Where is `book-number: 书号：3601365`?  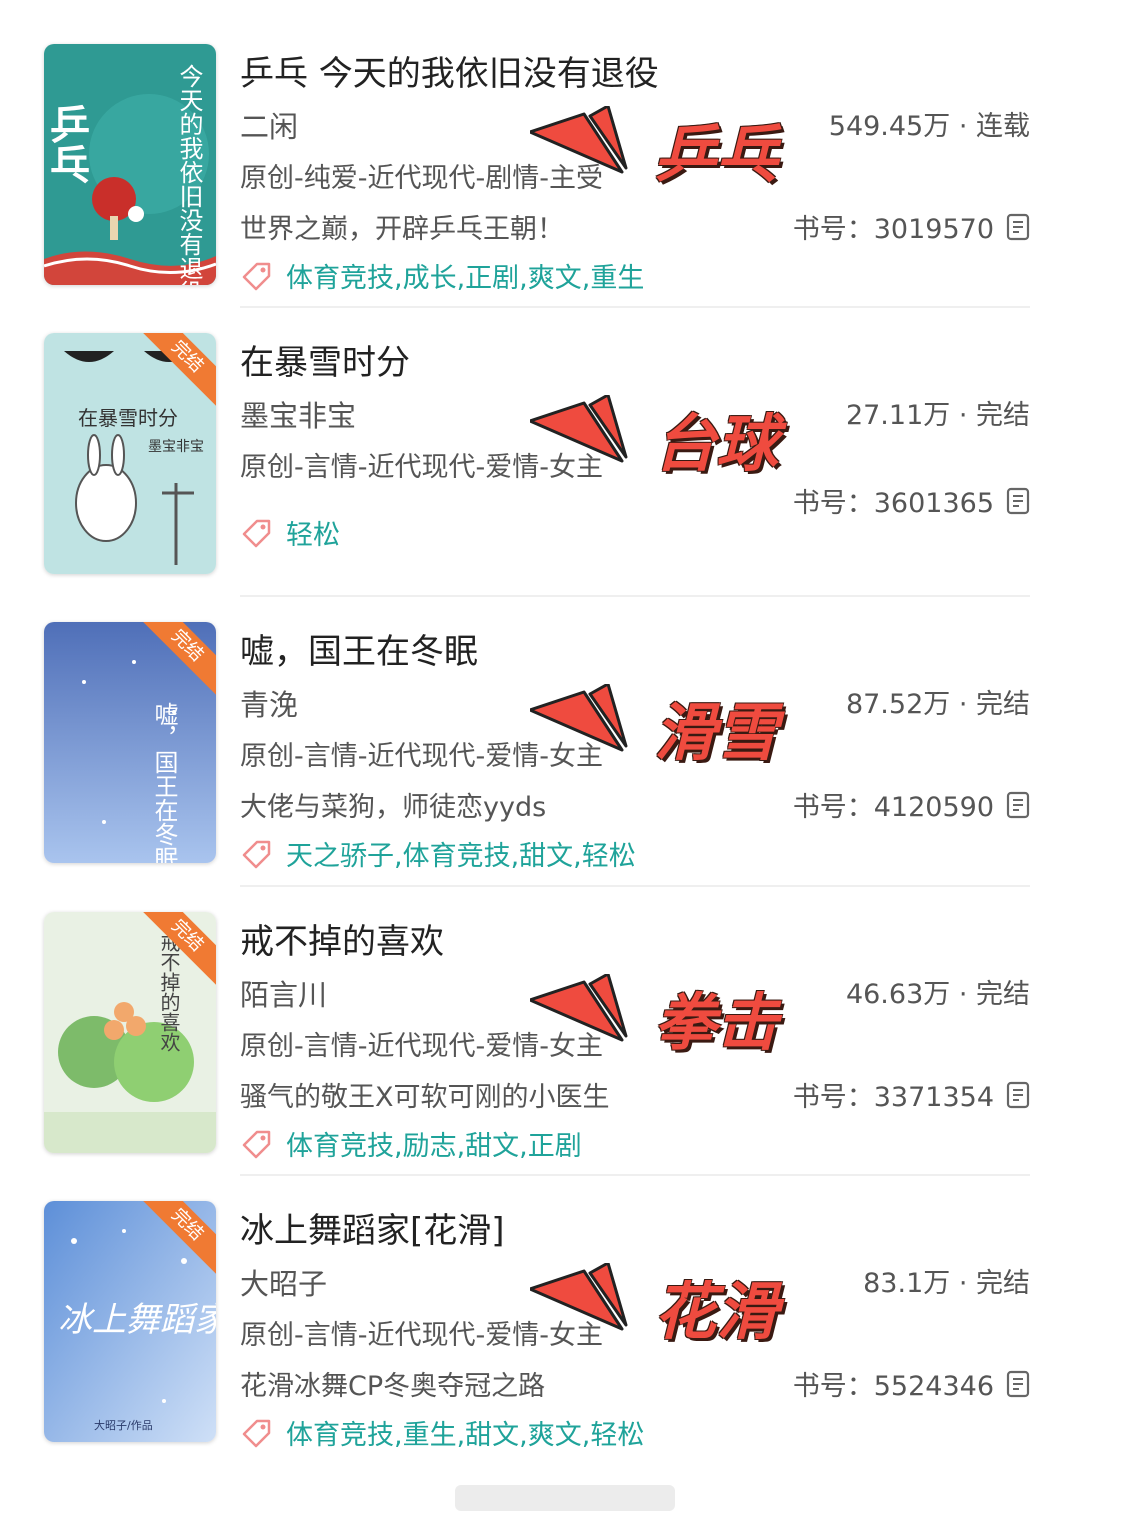 book-number: 书号：3601365 is located at coordinates (911, 500).